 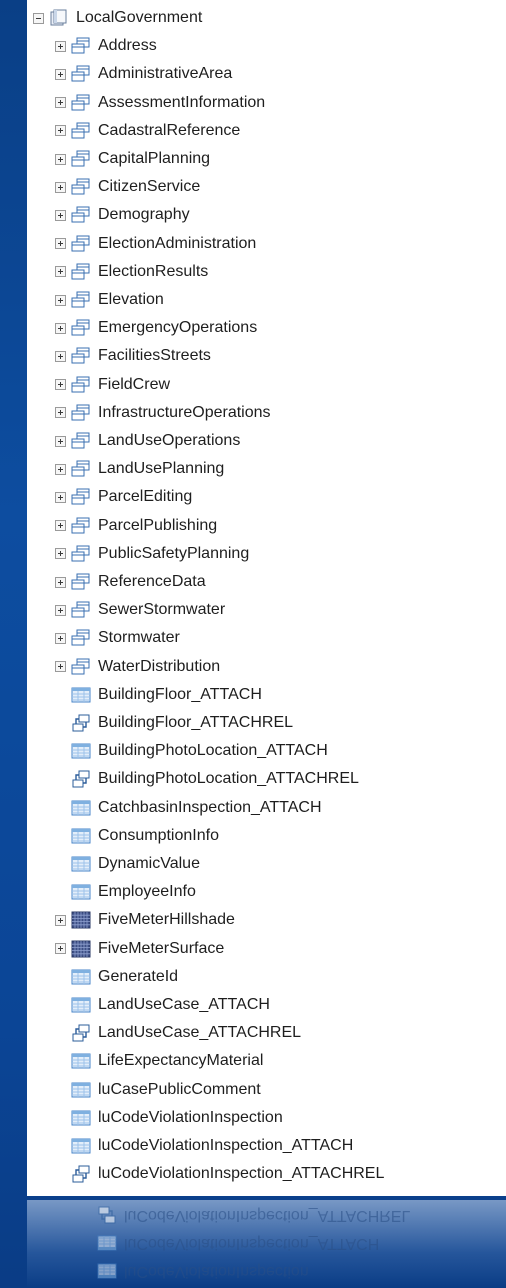 What do you see at coordinates (130, 582) in the screenshot?
I see `tree-item-feature-dataset: ReferenceData` at bounding box center [130, 582].